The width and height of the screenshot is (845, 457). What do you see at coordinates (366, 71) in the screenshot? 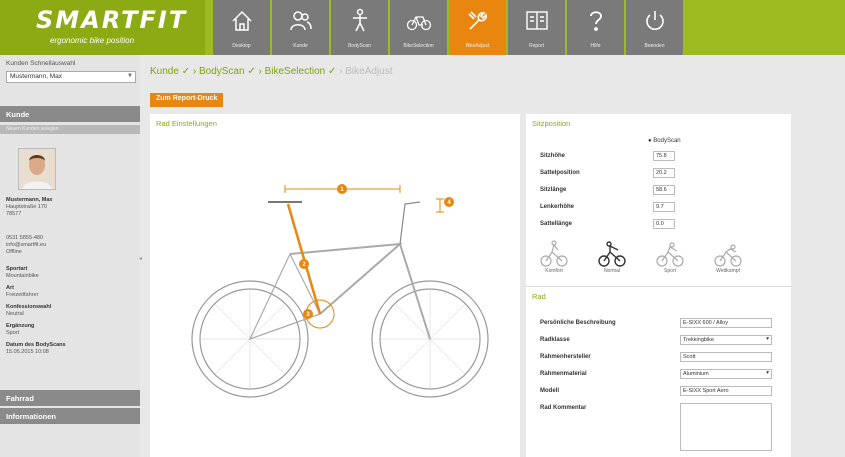
I see `crumb-bikeadjust: › BikeAdjust` at bounding box center [366, 71].